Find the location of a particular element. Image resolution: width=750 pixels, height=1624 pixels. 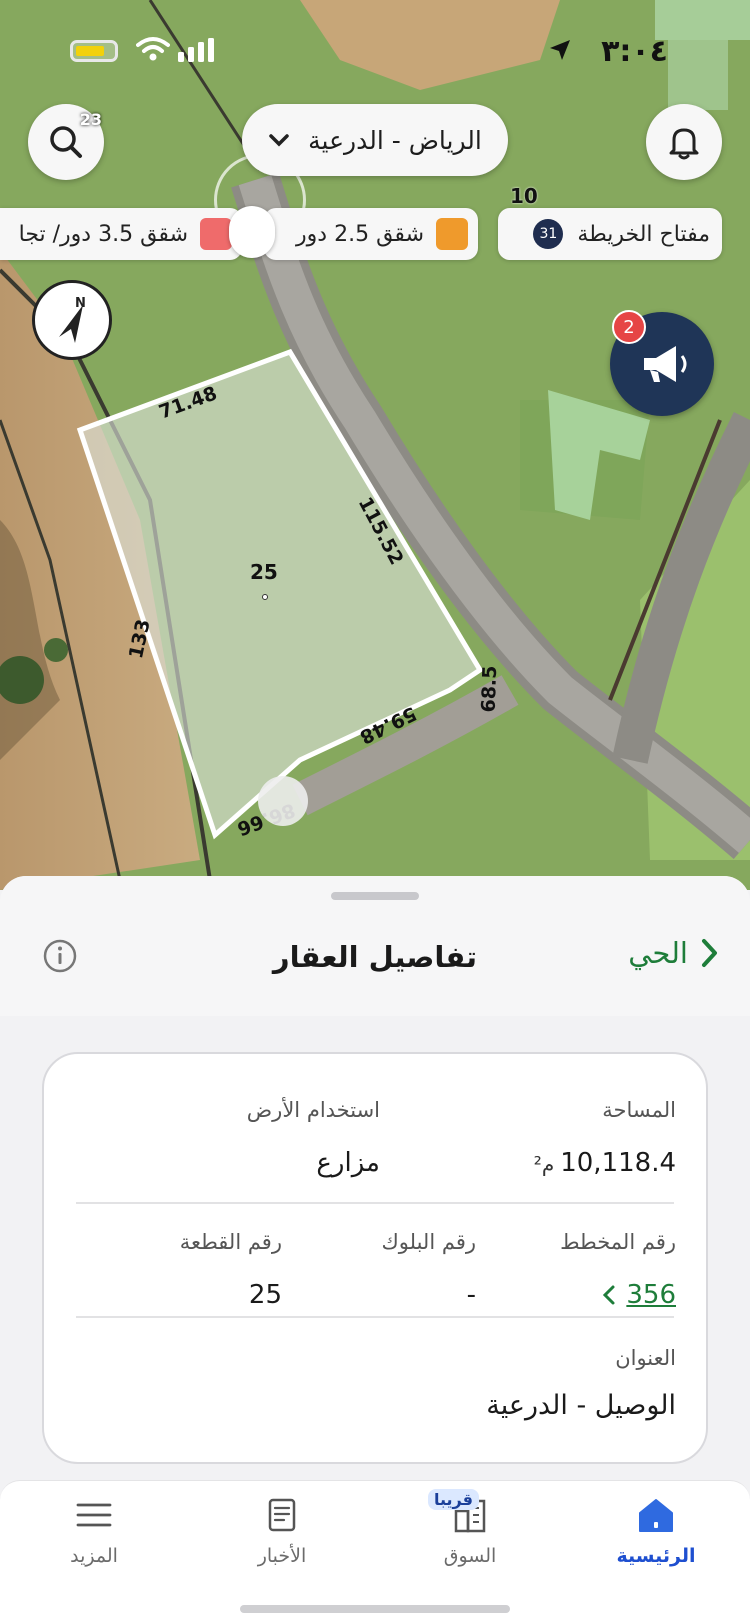

block-label: رقم البلوك is located at coordinates (428, 1242).